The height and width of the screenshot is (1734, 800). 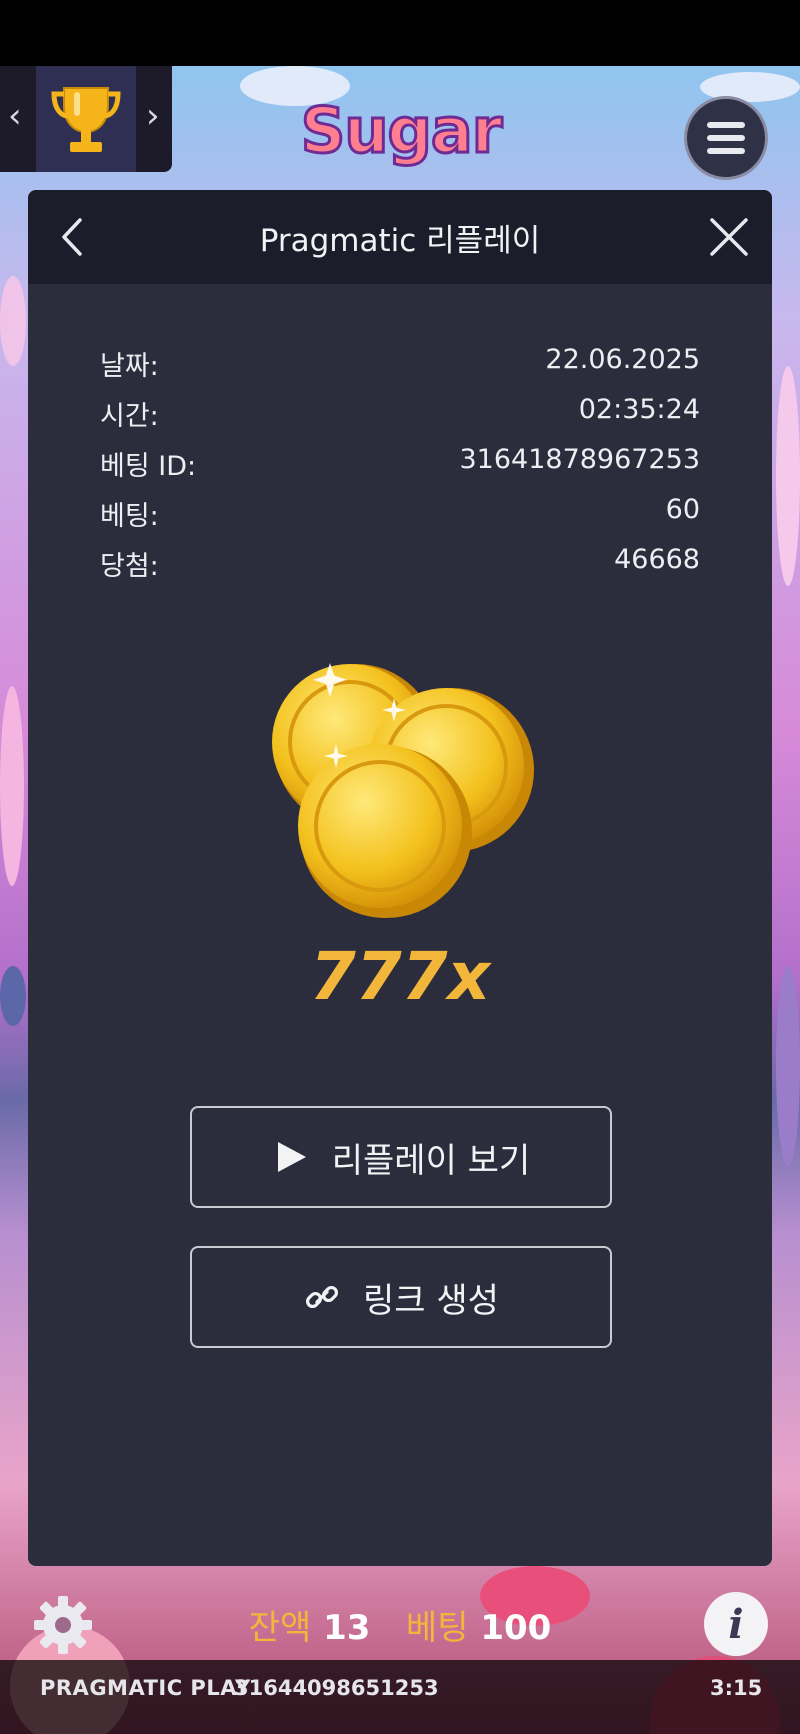 I want to click on info-row-date: 날짜: 22.06.2025, so click(x=400, y=364).